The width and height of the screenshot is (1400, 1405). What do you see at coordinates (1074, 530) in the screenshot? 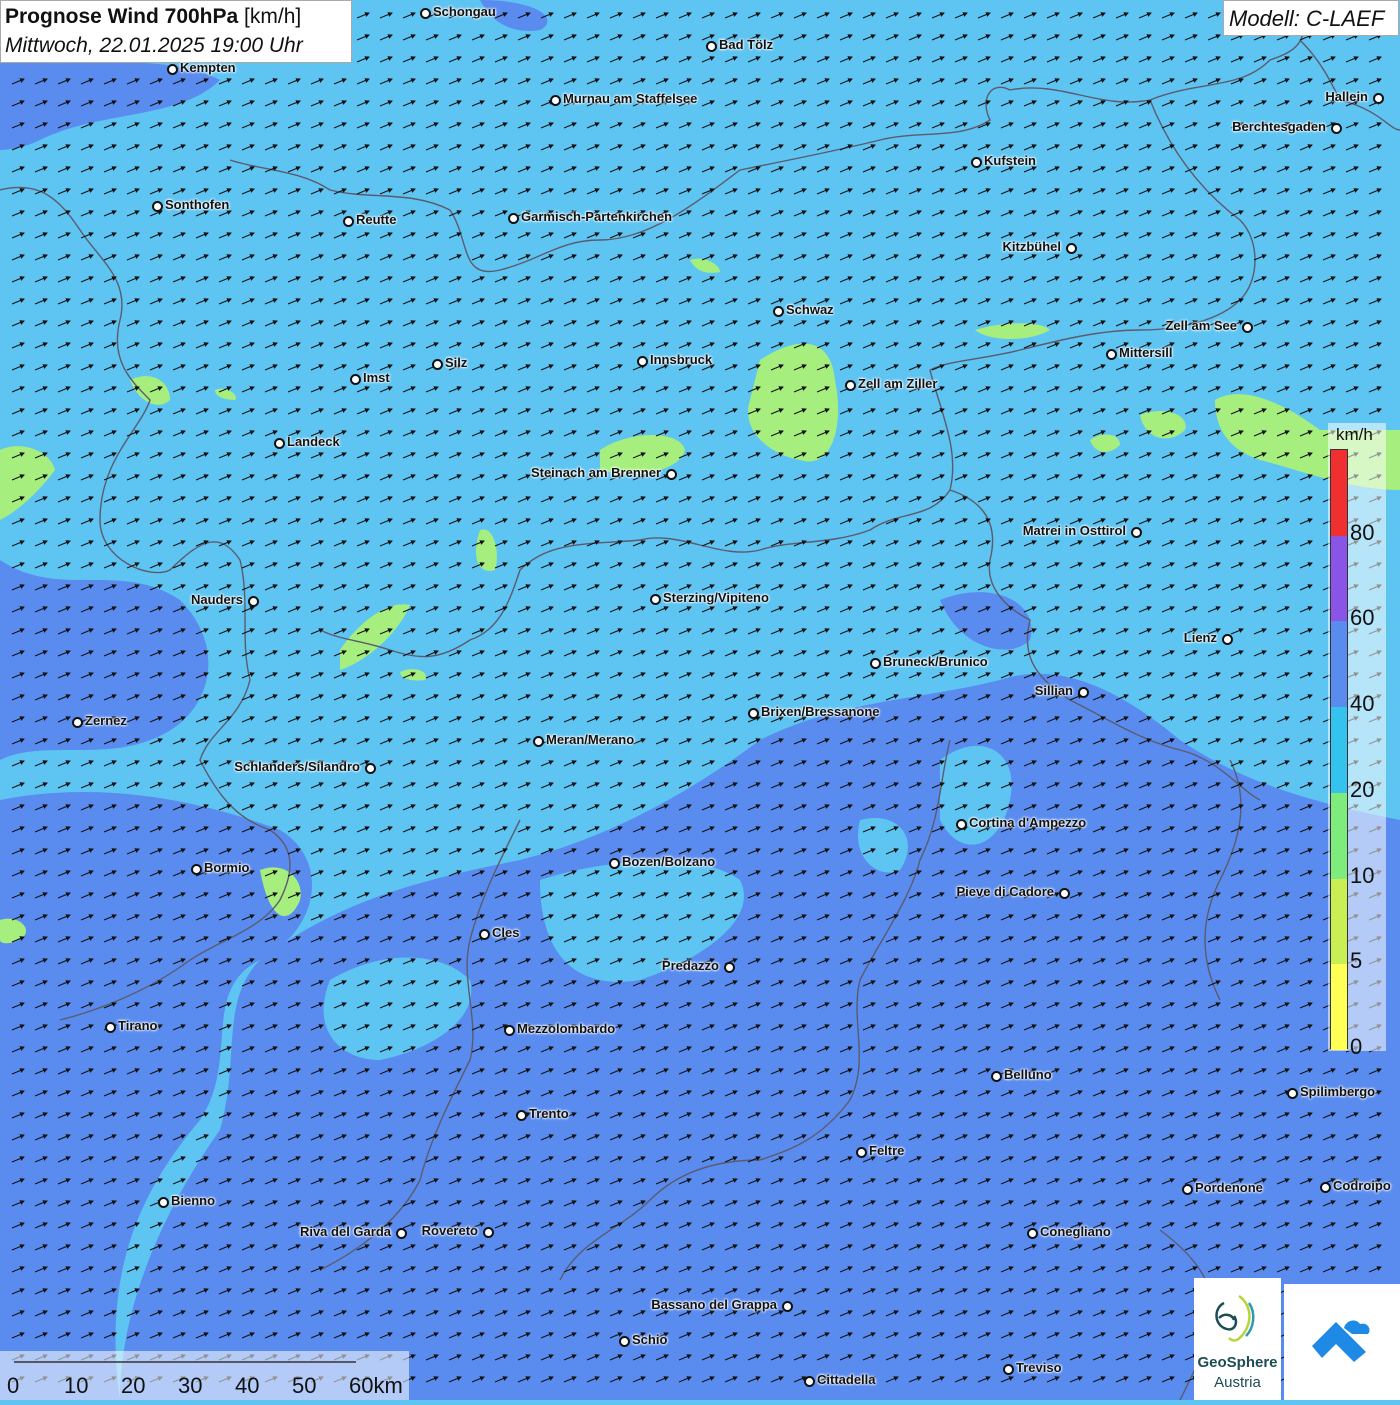
I see `city-label: Matrei in Osttirol` at bounding box center [1074, 530].